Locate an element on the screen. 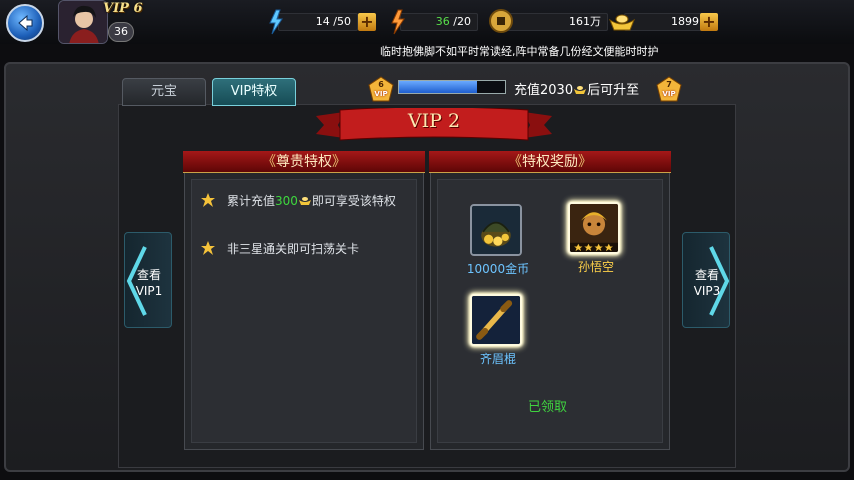  stamina-max: /50 is located at coordinates (342, 21).